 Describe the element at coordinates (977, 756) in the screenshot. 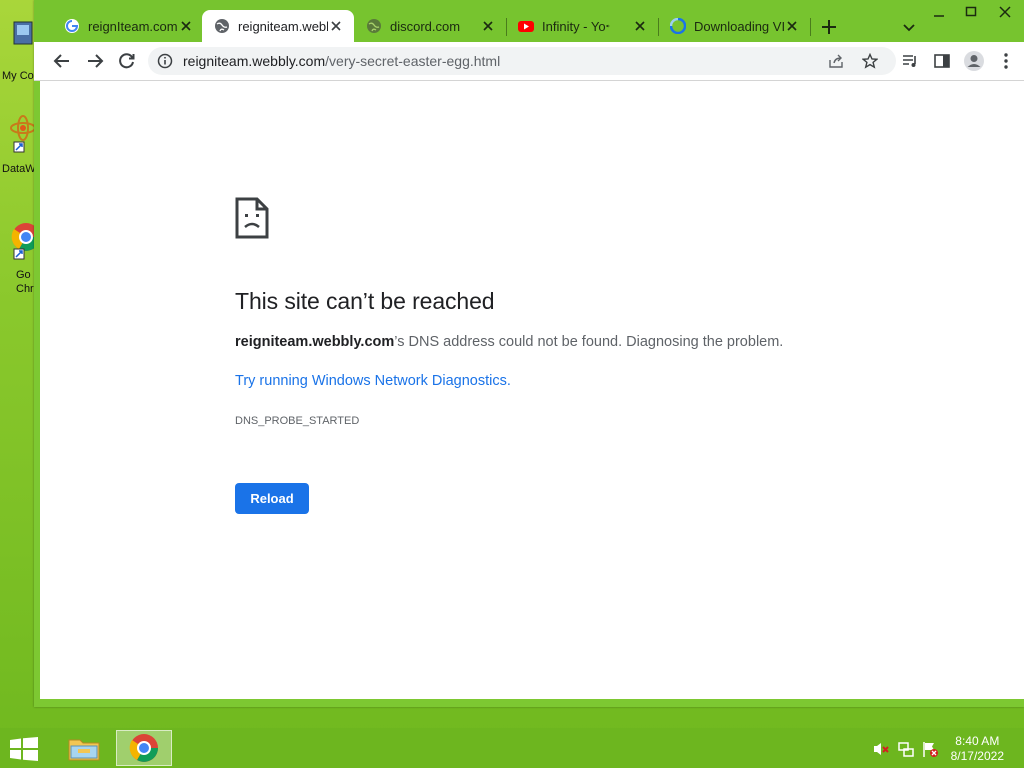

I see `clock-date: 8/17/2022` at that location.